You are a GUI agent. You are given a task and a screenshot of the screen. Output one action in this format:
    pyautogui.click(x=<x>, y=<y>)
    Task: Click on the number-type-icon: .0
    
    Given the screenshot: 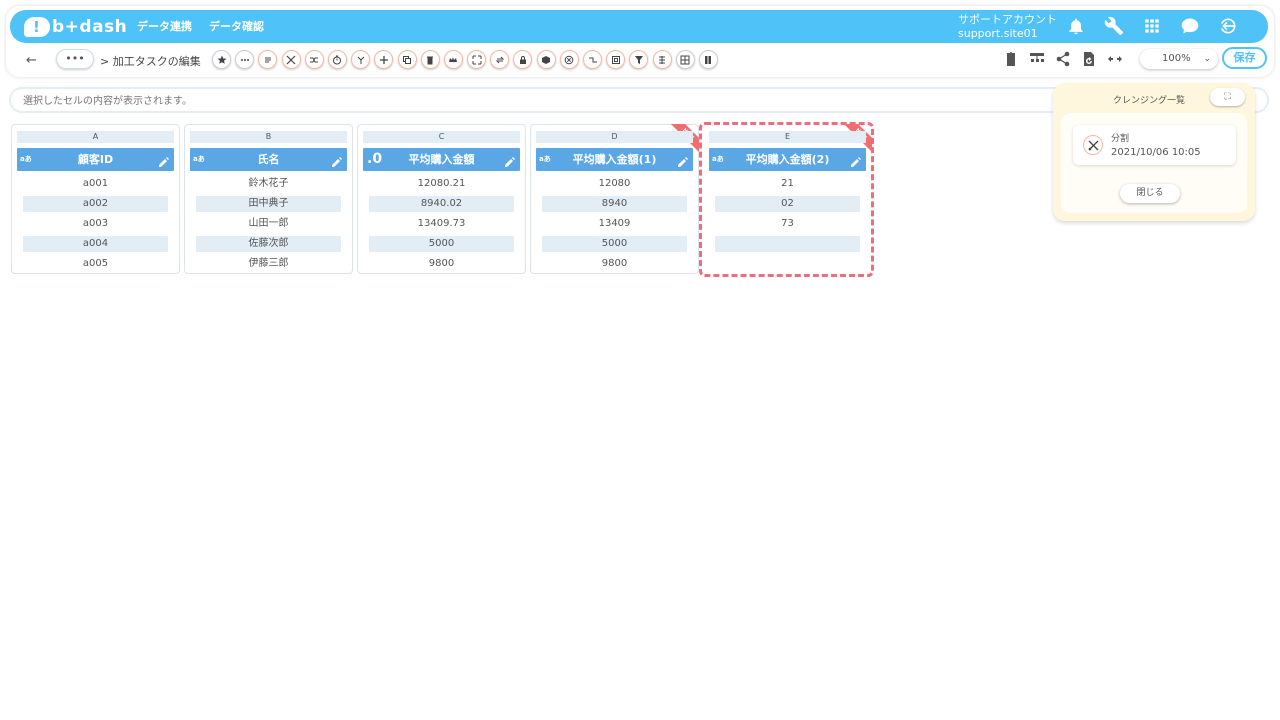 What is the action you would take?
    pyautogui.click(x=375, y=159)
    